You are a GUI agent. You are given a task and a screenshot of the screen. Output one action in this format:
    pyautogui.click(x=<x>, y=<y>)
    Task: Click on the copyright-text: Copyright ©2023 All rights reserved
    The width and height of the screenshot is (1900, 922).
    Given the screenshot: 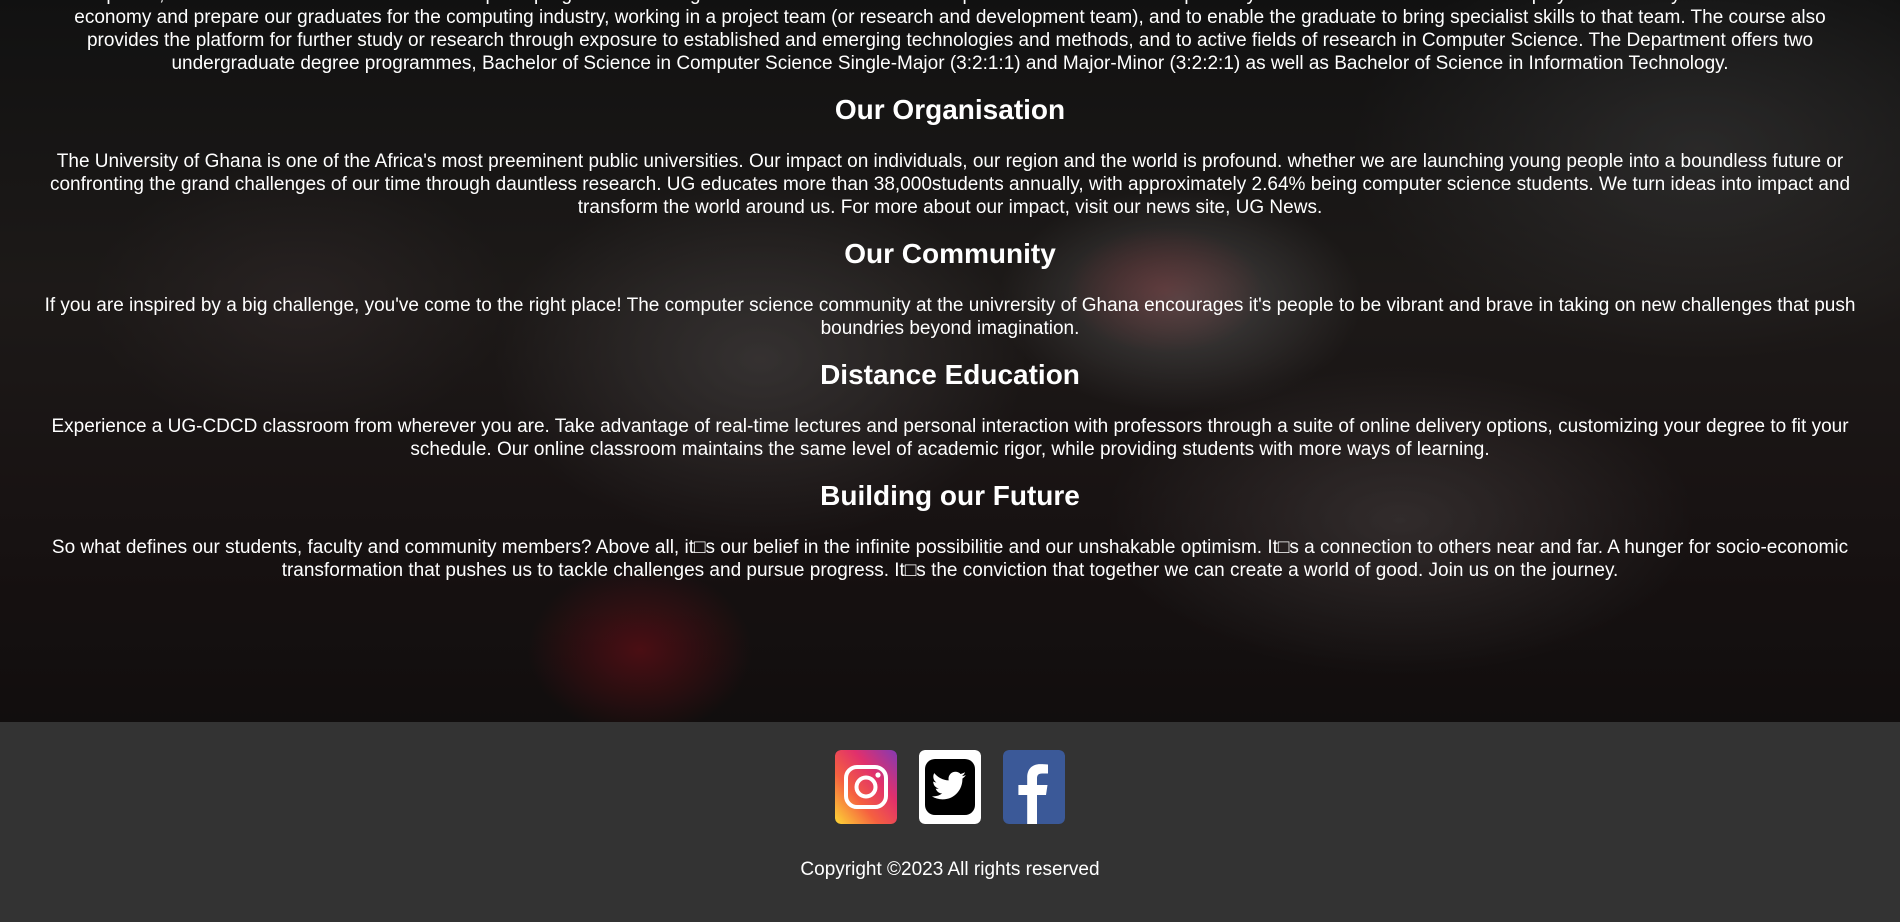 What is the action you would take?
    pyautogui.click(x=950, y=869)
    